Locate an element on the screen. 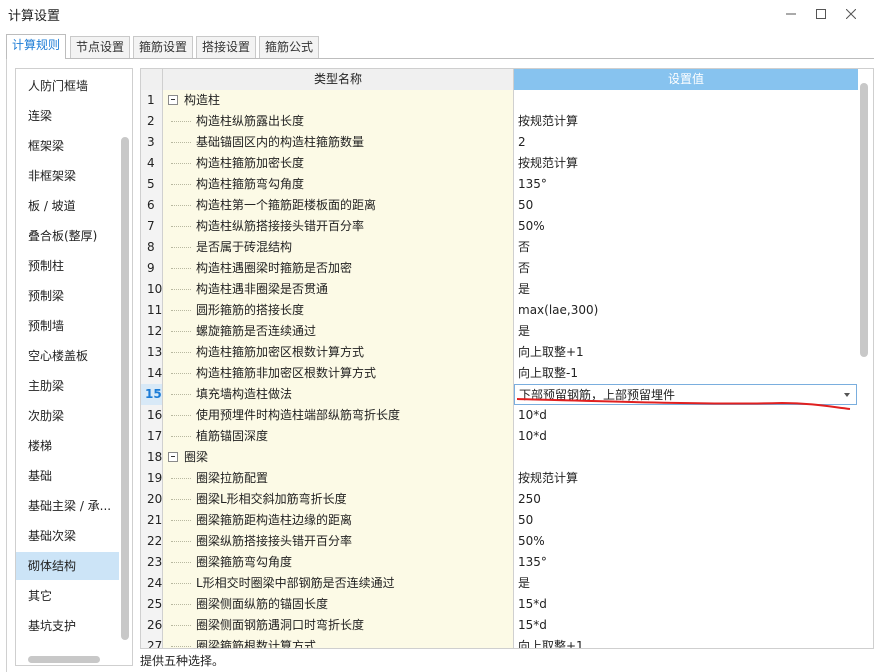  type-name-cell: 圈梁侧面钢筋遇洞口时弯折长度 is located at coordinates (338, 625).